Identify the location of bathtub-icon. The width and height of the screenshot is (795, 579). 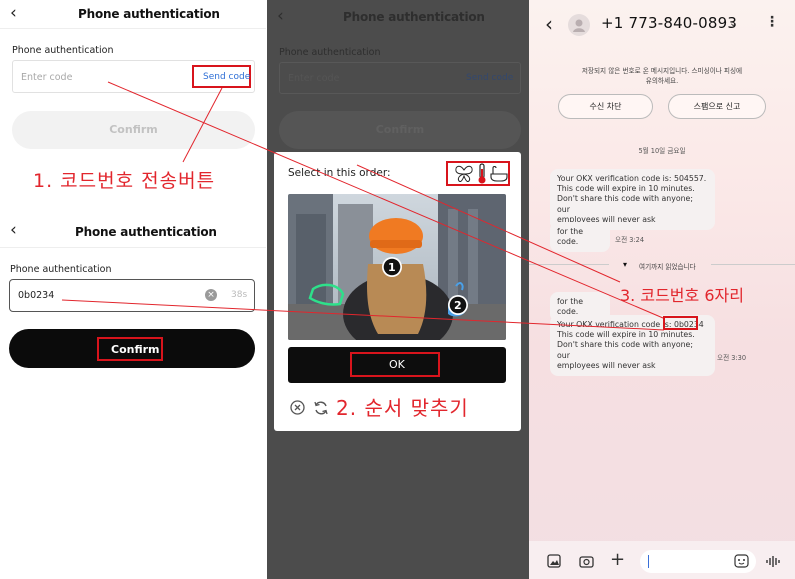
(499, 173).